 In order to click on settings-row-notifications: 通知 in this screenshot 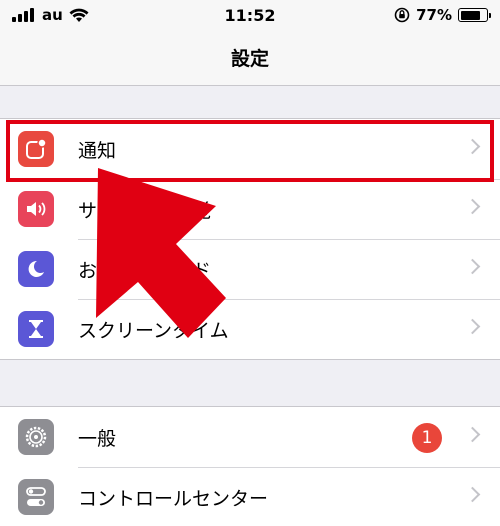, I will do `click(250, 149)`.